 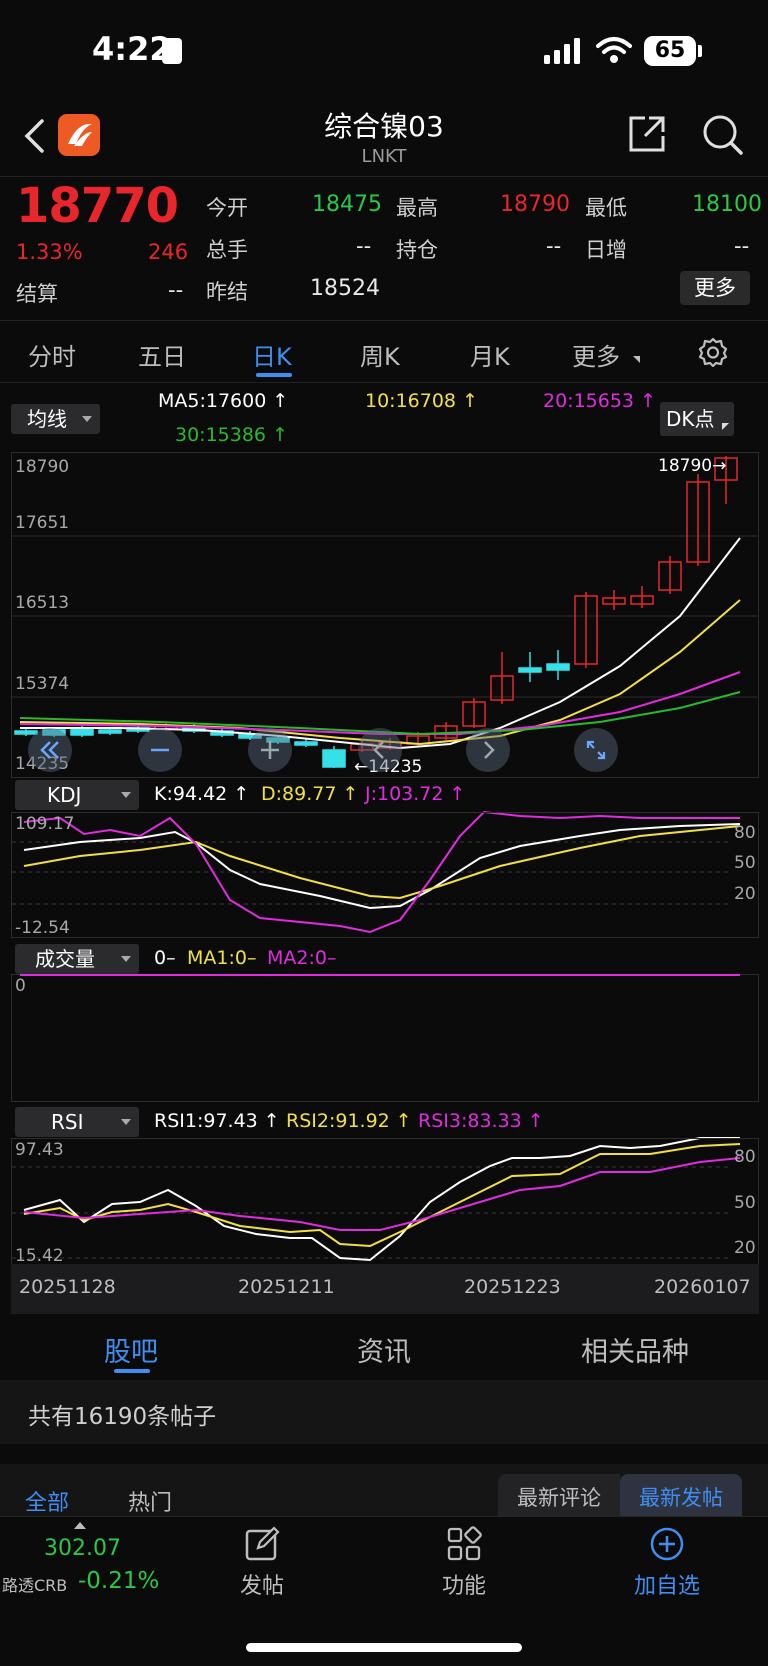 I want to click on index-change: -0.21%, so click(x=119, y=1581).